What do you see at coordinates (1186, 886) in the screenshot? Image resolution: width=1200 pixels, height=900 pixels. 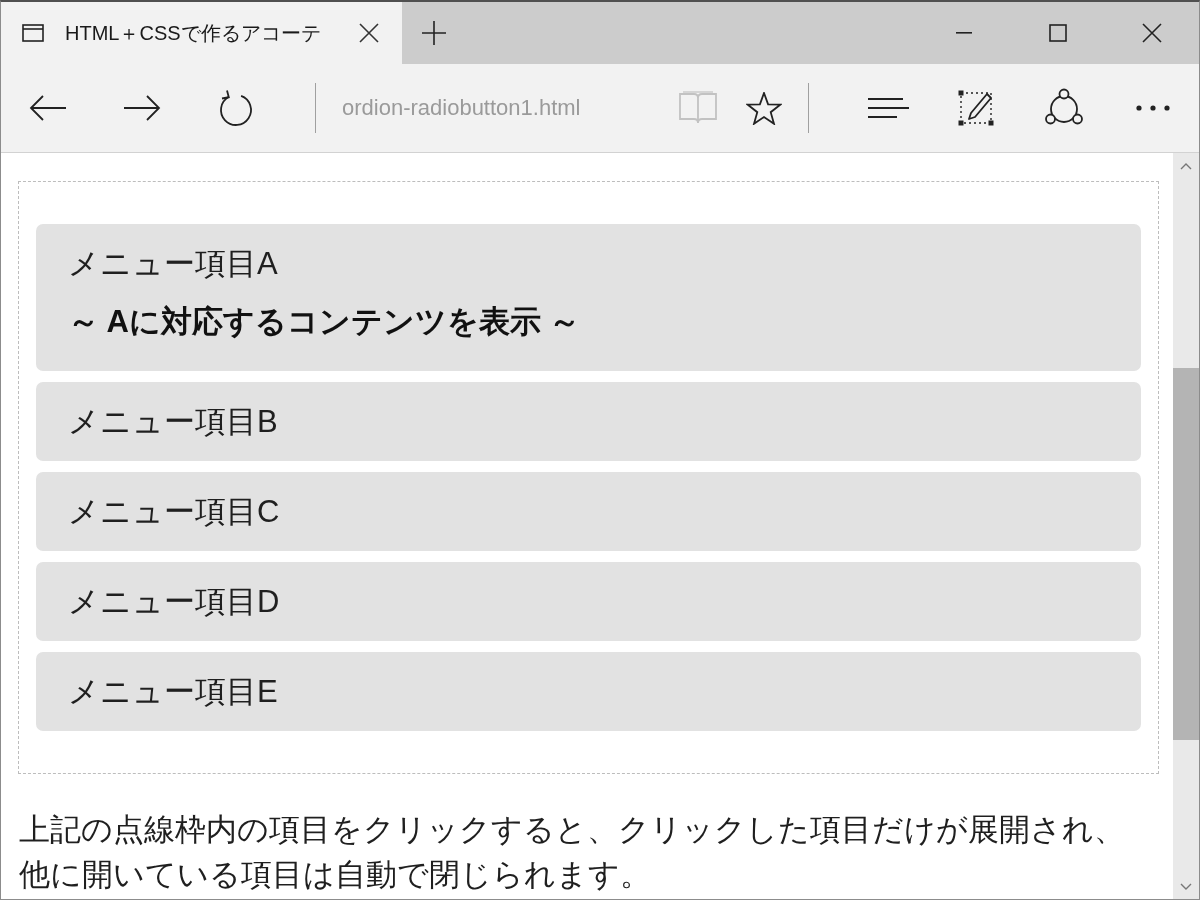 I see `chevron-down-icon` at bounding box center [1186, 886].